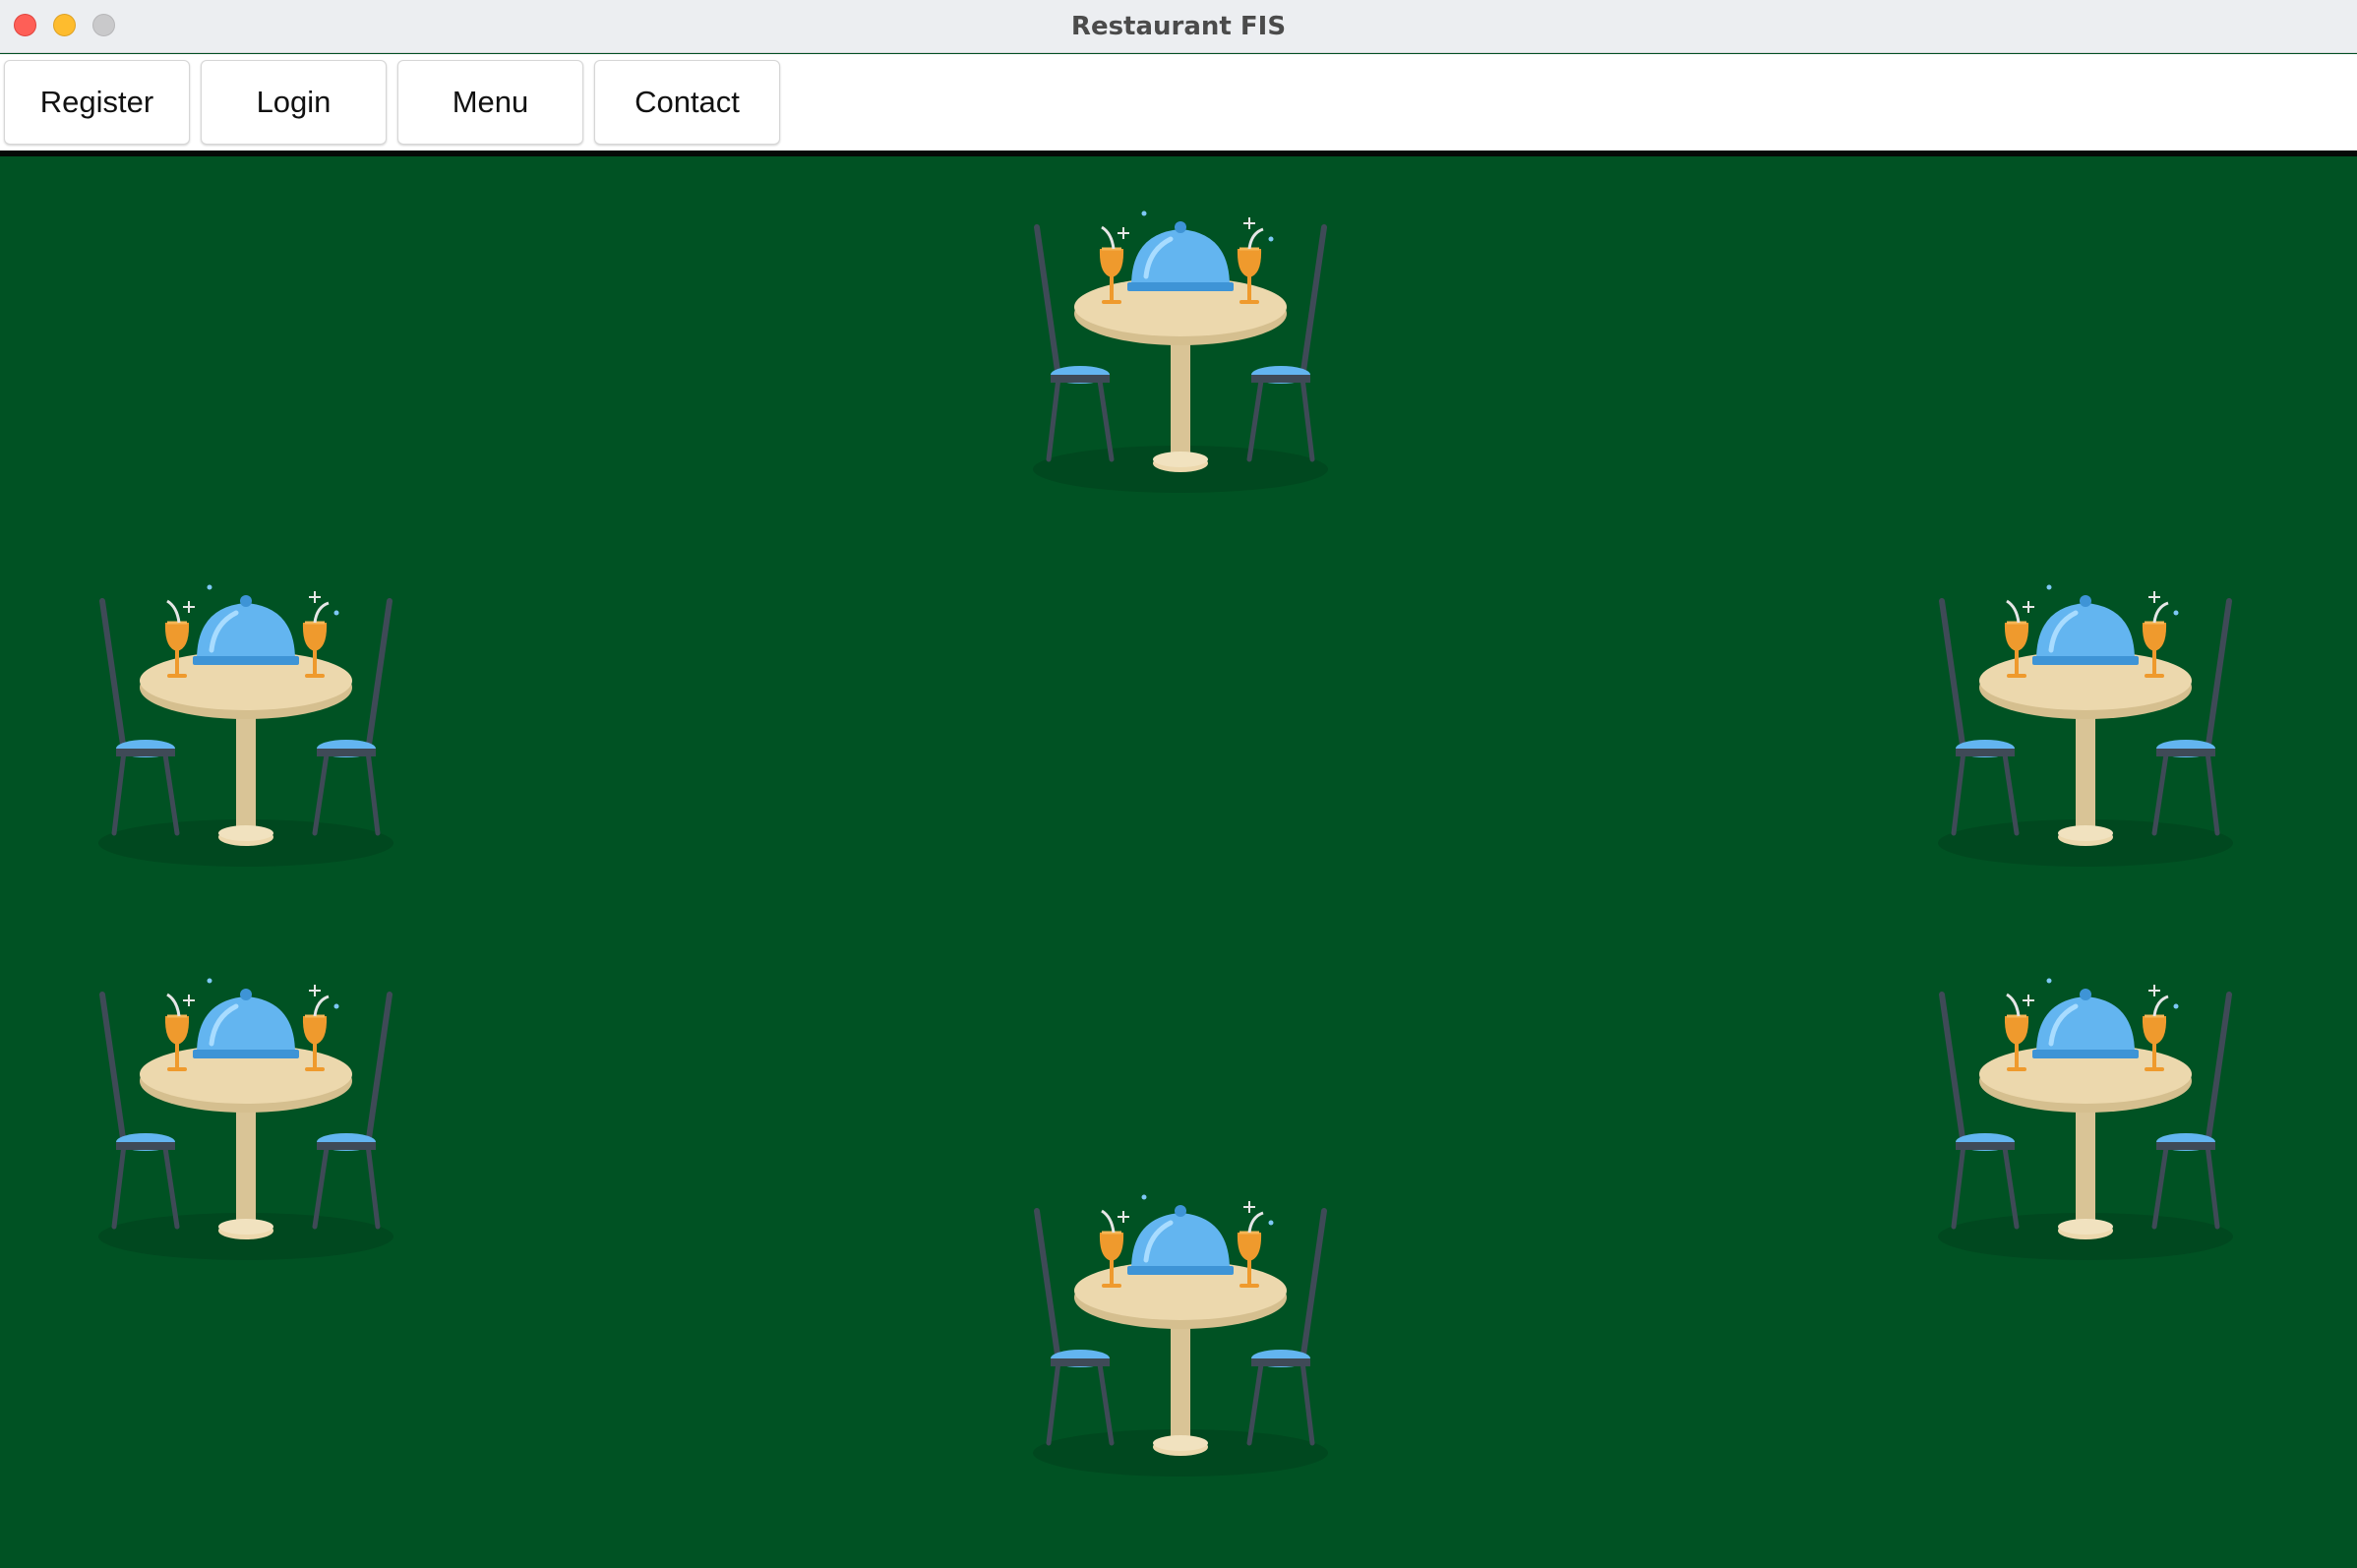 This screenshot has height=1568, width=2357. What do you see at coordinates (294, 103) in the screenshot?
I see `login-button: Login` at bounding box center [294, 103].